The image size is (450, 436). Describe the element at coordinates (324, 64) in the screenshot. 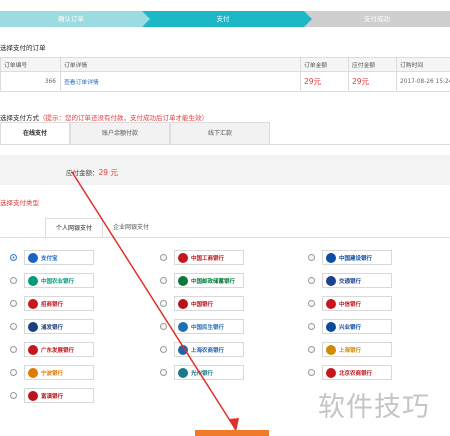

I see `table-header: 订单金额` at that location.